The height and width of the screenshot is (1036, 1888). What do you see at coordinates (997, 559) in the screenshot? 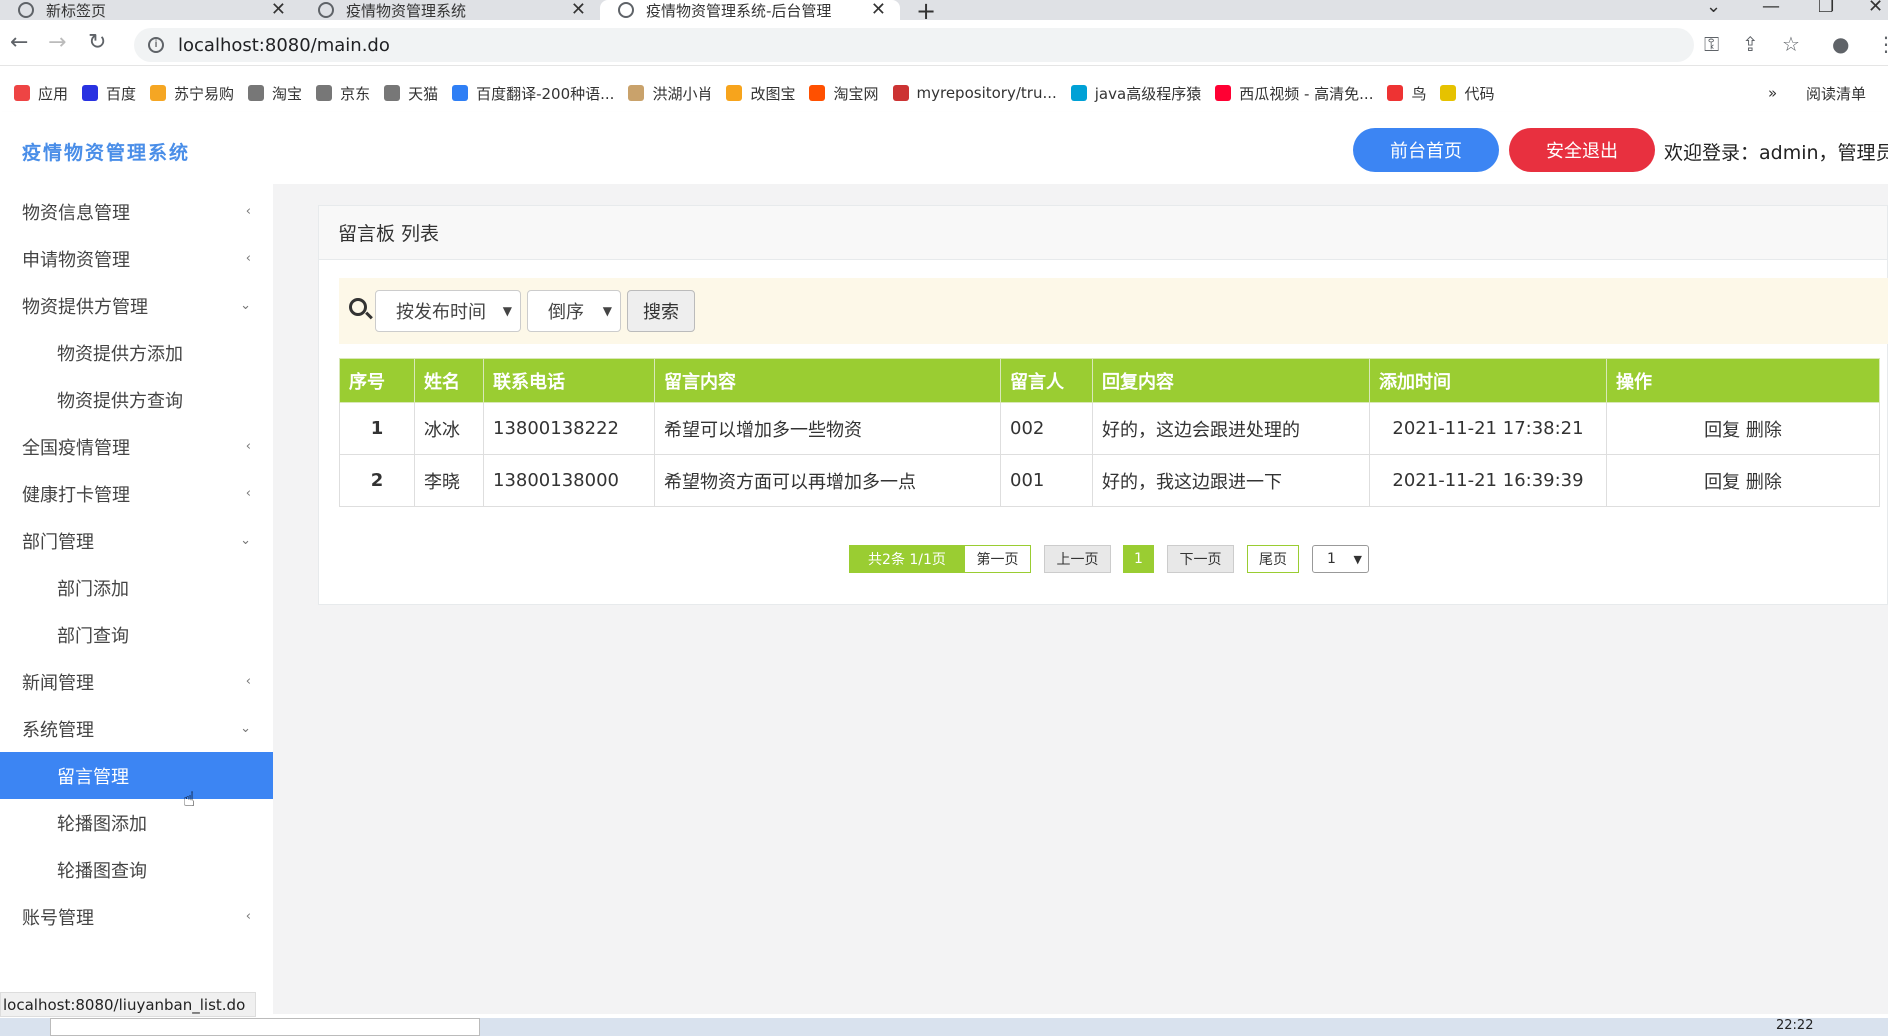
I see `pager-first-button: 第一页` at bounding box center [997, 559].